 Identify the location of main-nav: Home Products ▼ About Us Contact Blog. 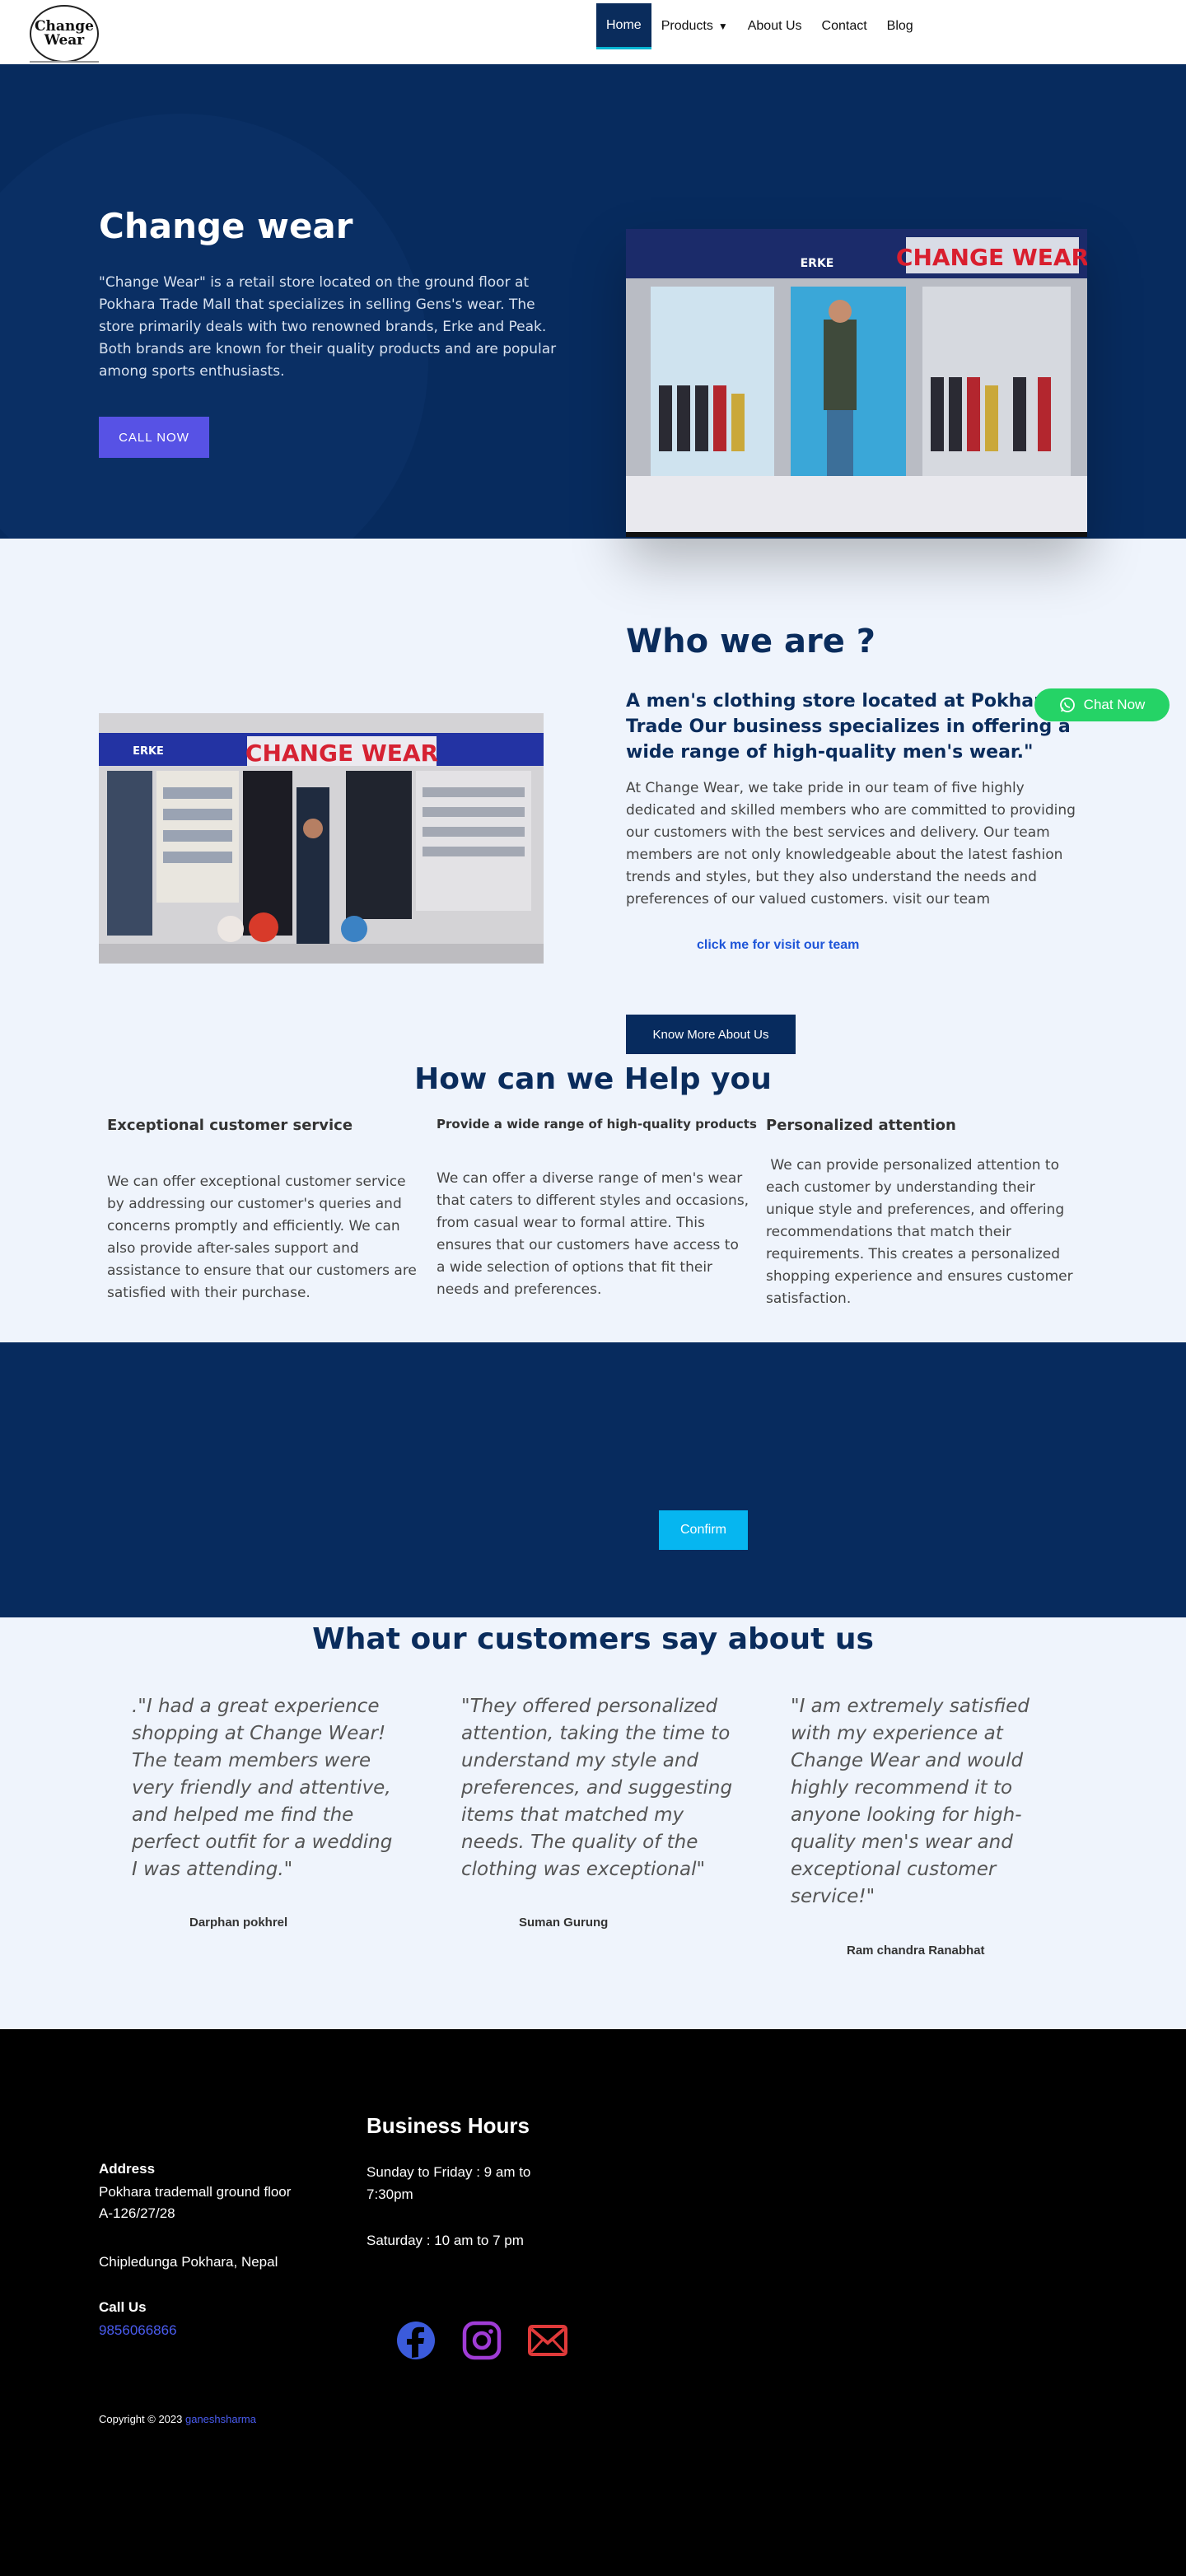
(759, 26).